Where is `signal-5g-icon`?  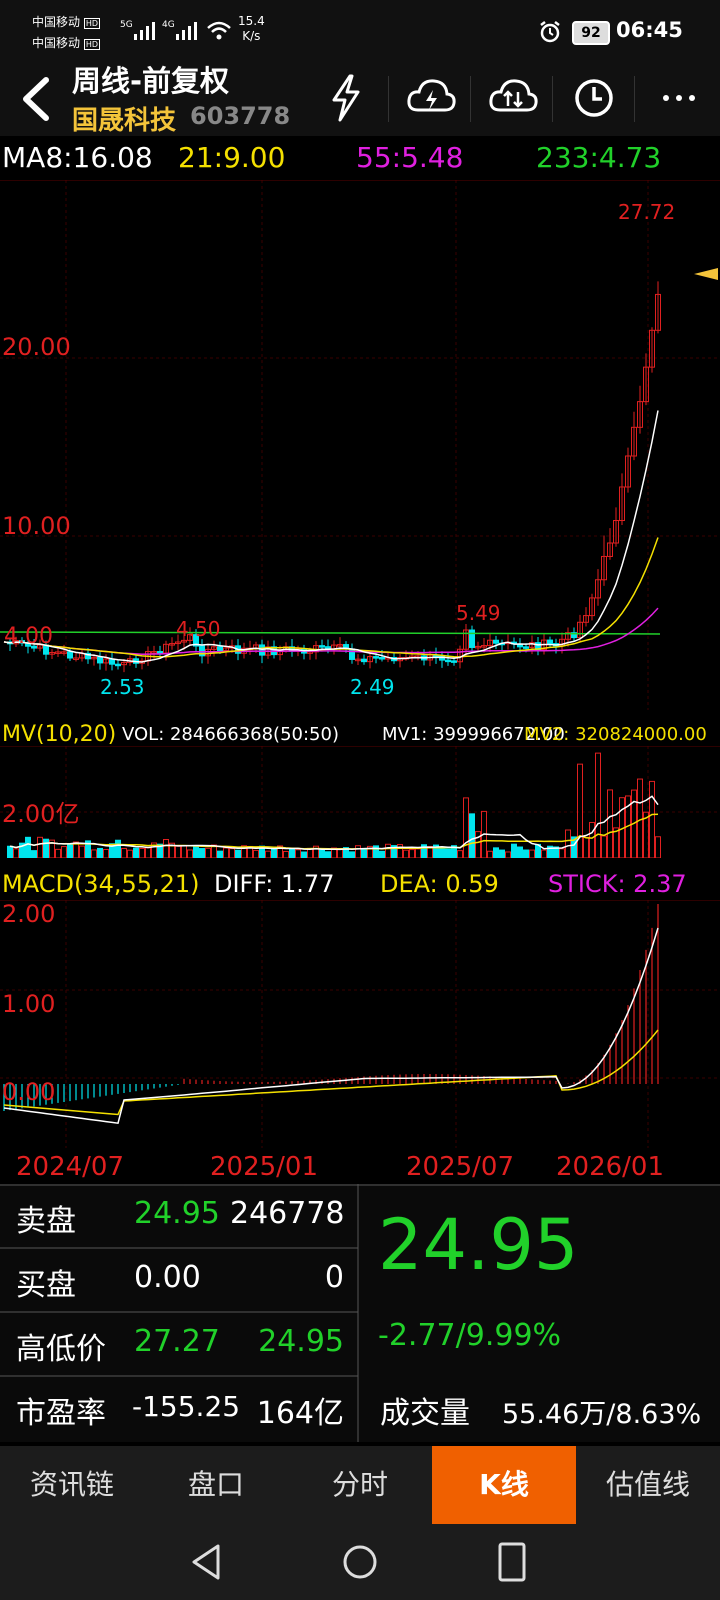 signal-5g-icon is located at coordinates (144, 31).